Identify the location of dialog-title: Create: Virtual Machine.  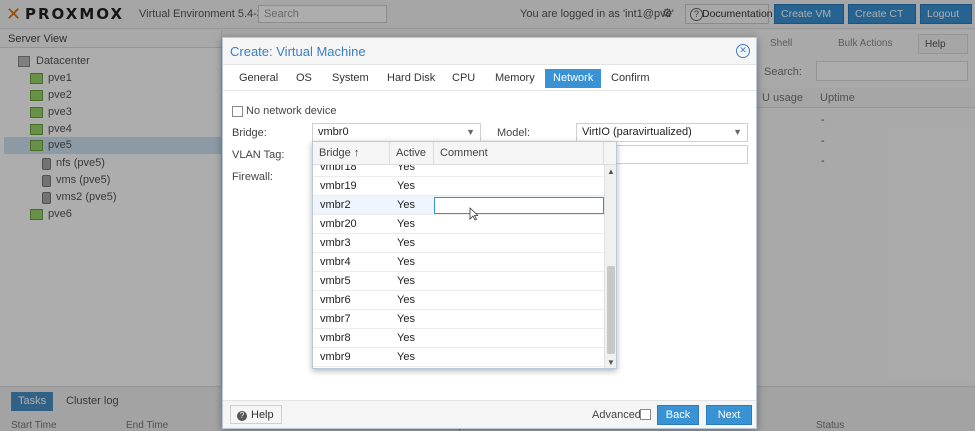
(489, 51).